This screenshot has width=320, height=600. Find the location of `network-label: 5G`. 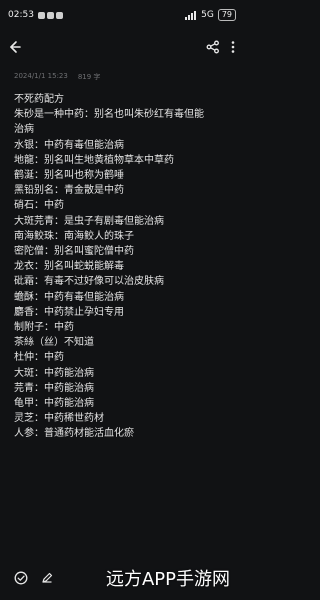

network-label: 5G is located at coordinates (207, 15).